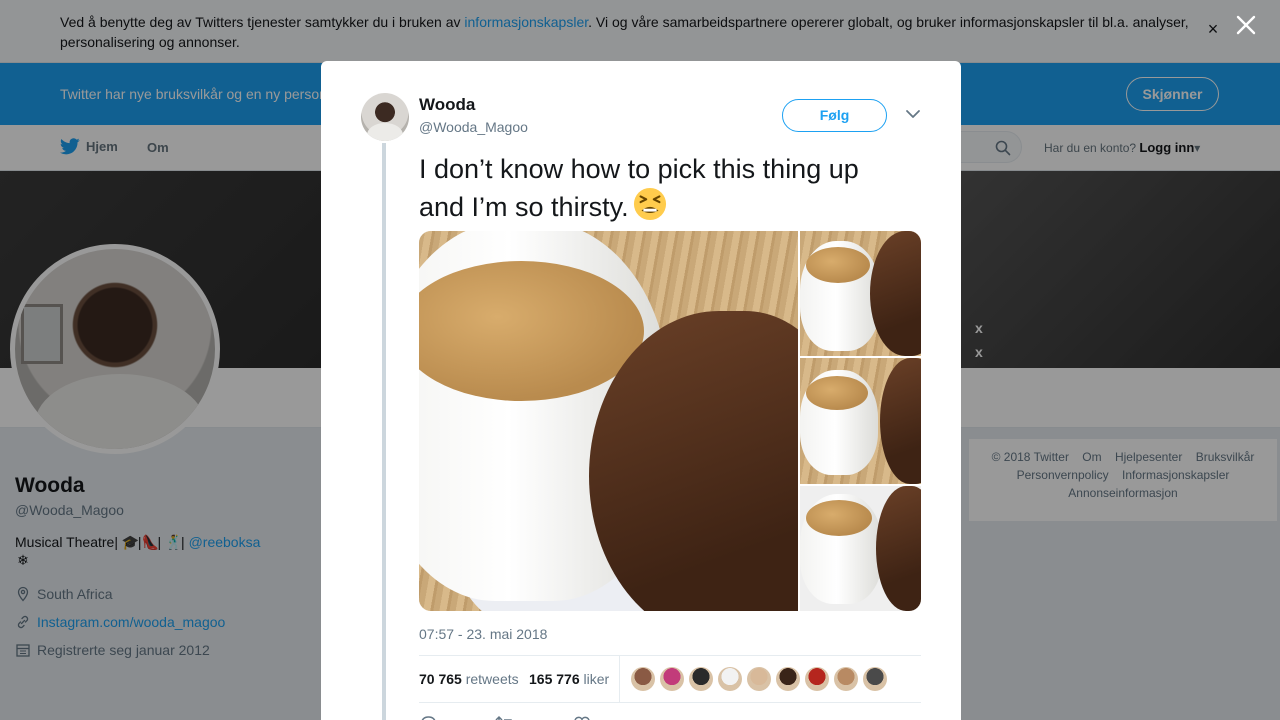 The image size is (1280, 720). Describe the element at coordinates (596, 679) in the screenshot. I see `likes-label: liker` at that location.